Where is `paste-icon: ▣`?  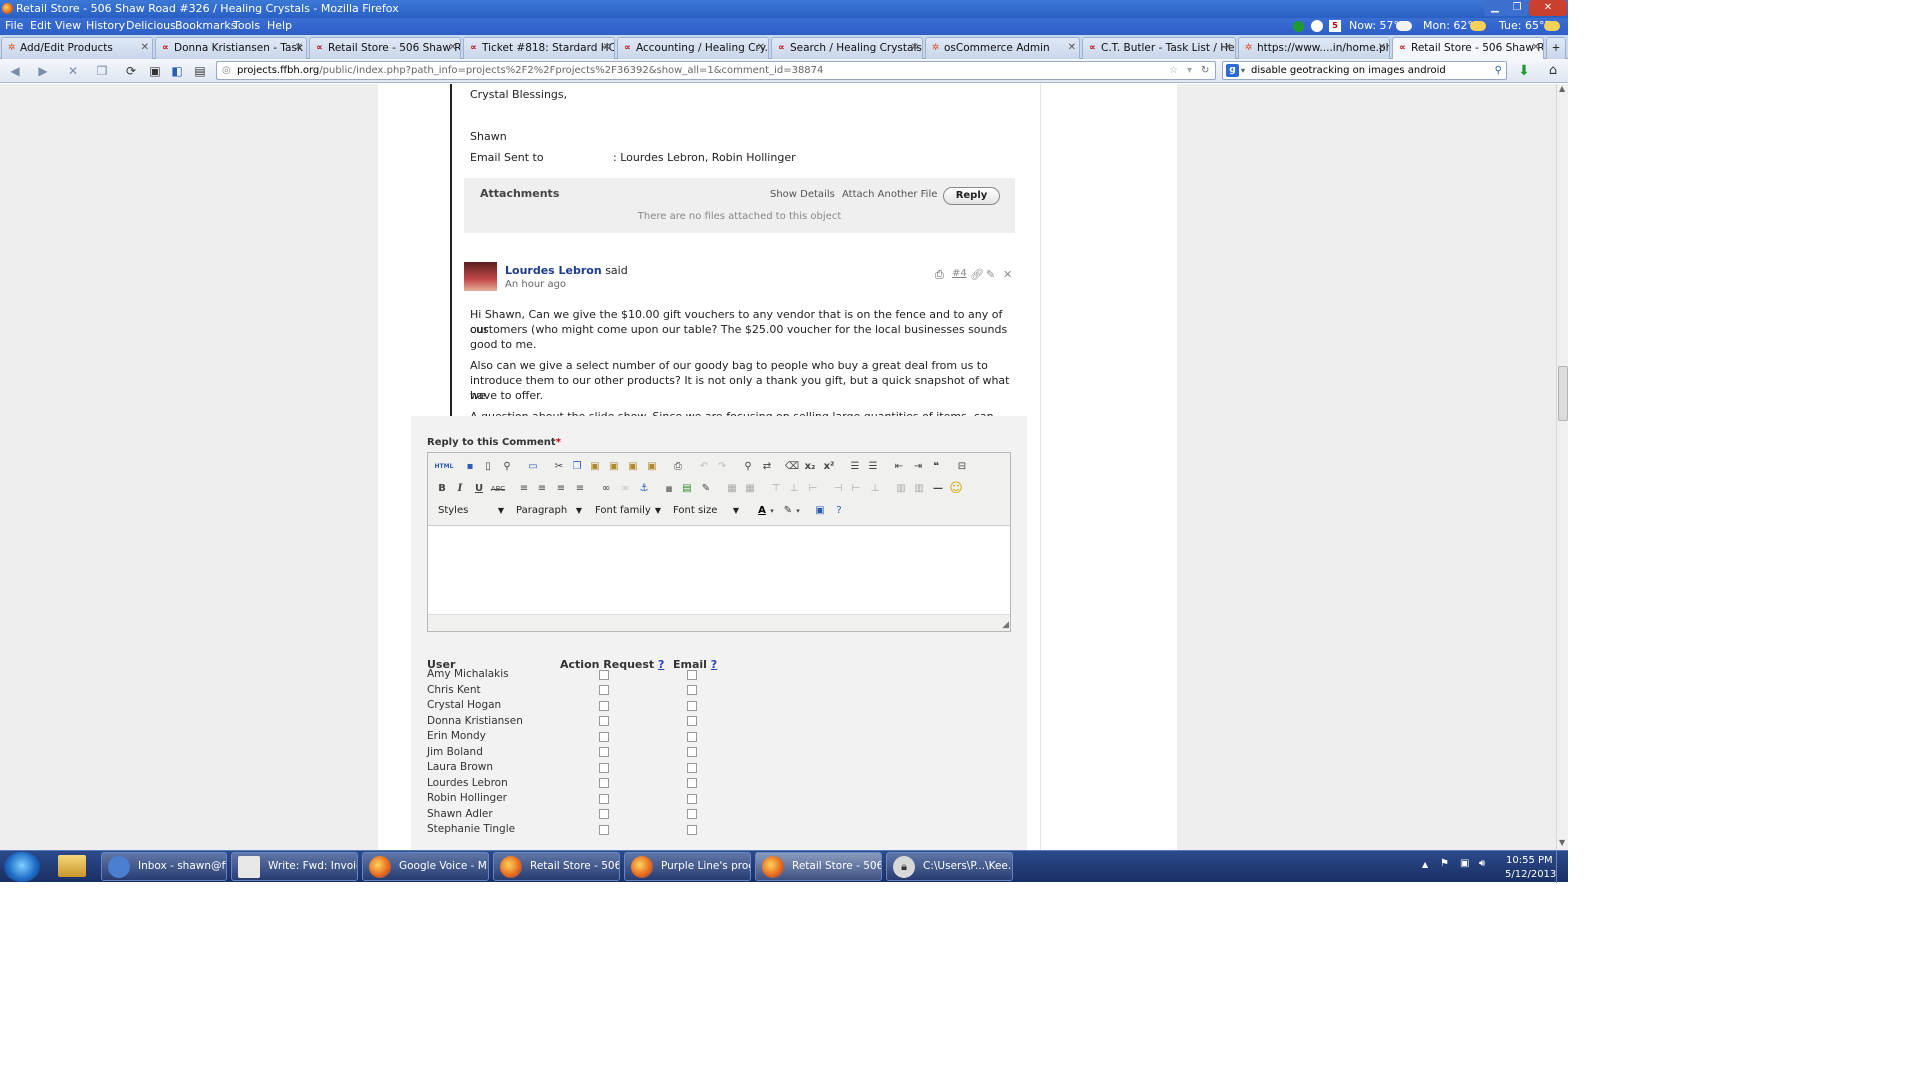 paste-icon: ▣ is located at coordinates (595, 467).